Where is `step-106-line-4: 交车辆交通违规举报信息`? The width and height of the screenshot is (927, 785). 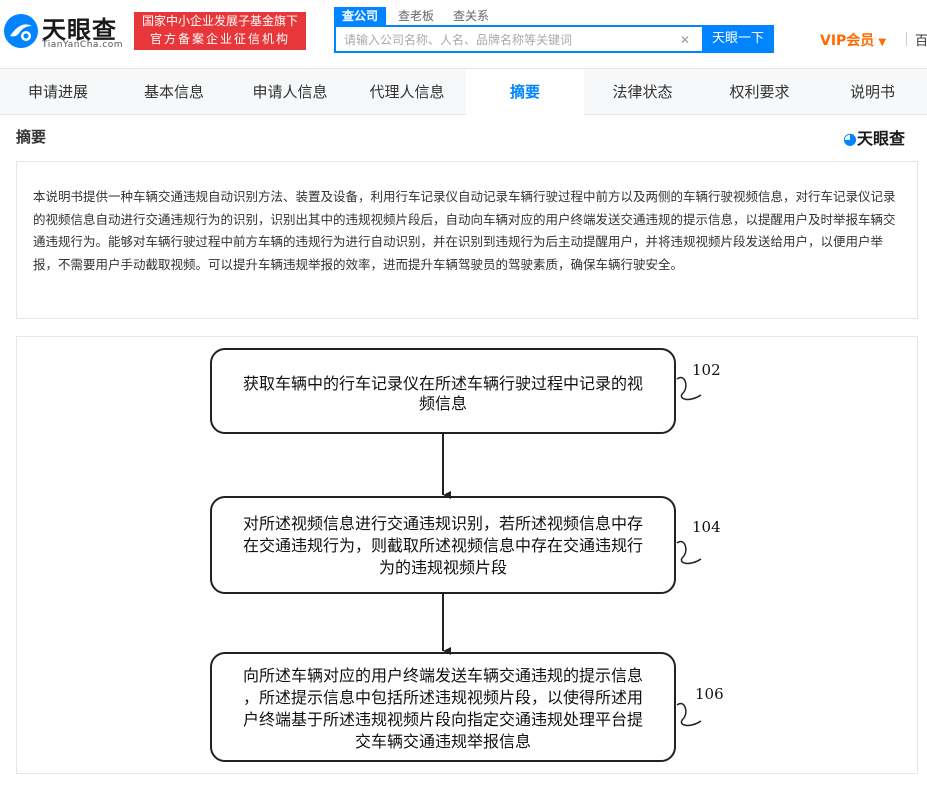
step-106-line-4: 交车辆交通违规举报信息 is located at coordinates (443, 741).